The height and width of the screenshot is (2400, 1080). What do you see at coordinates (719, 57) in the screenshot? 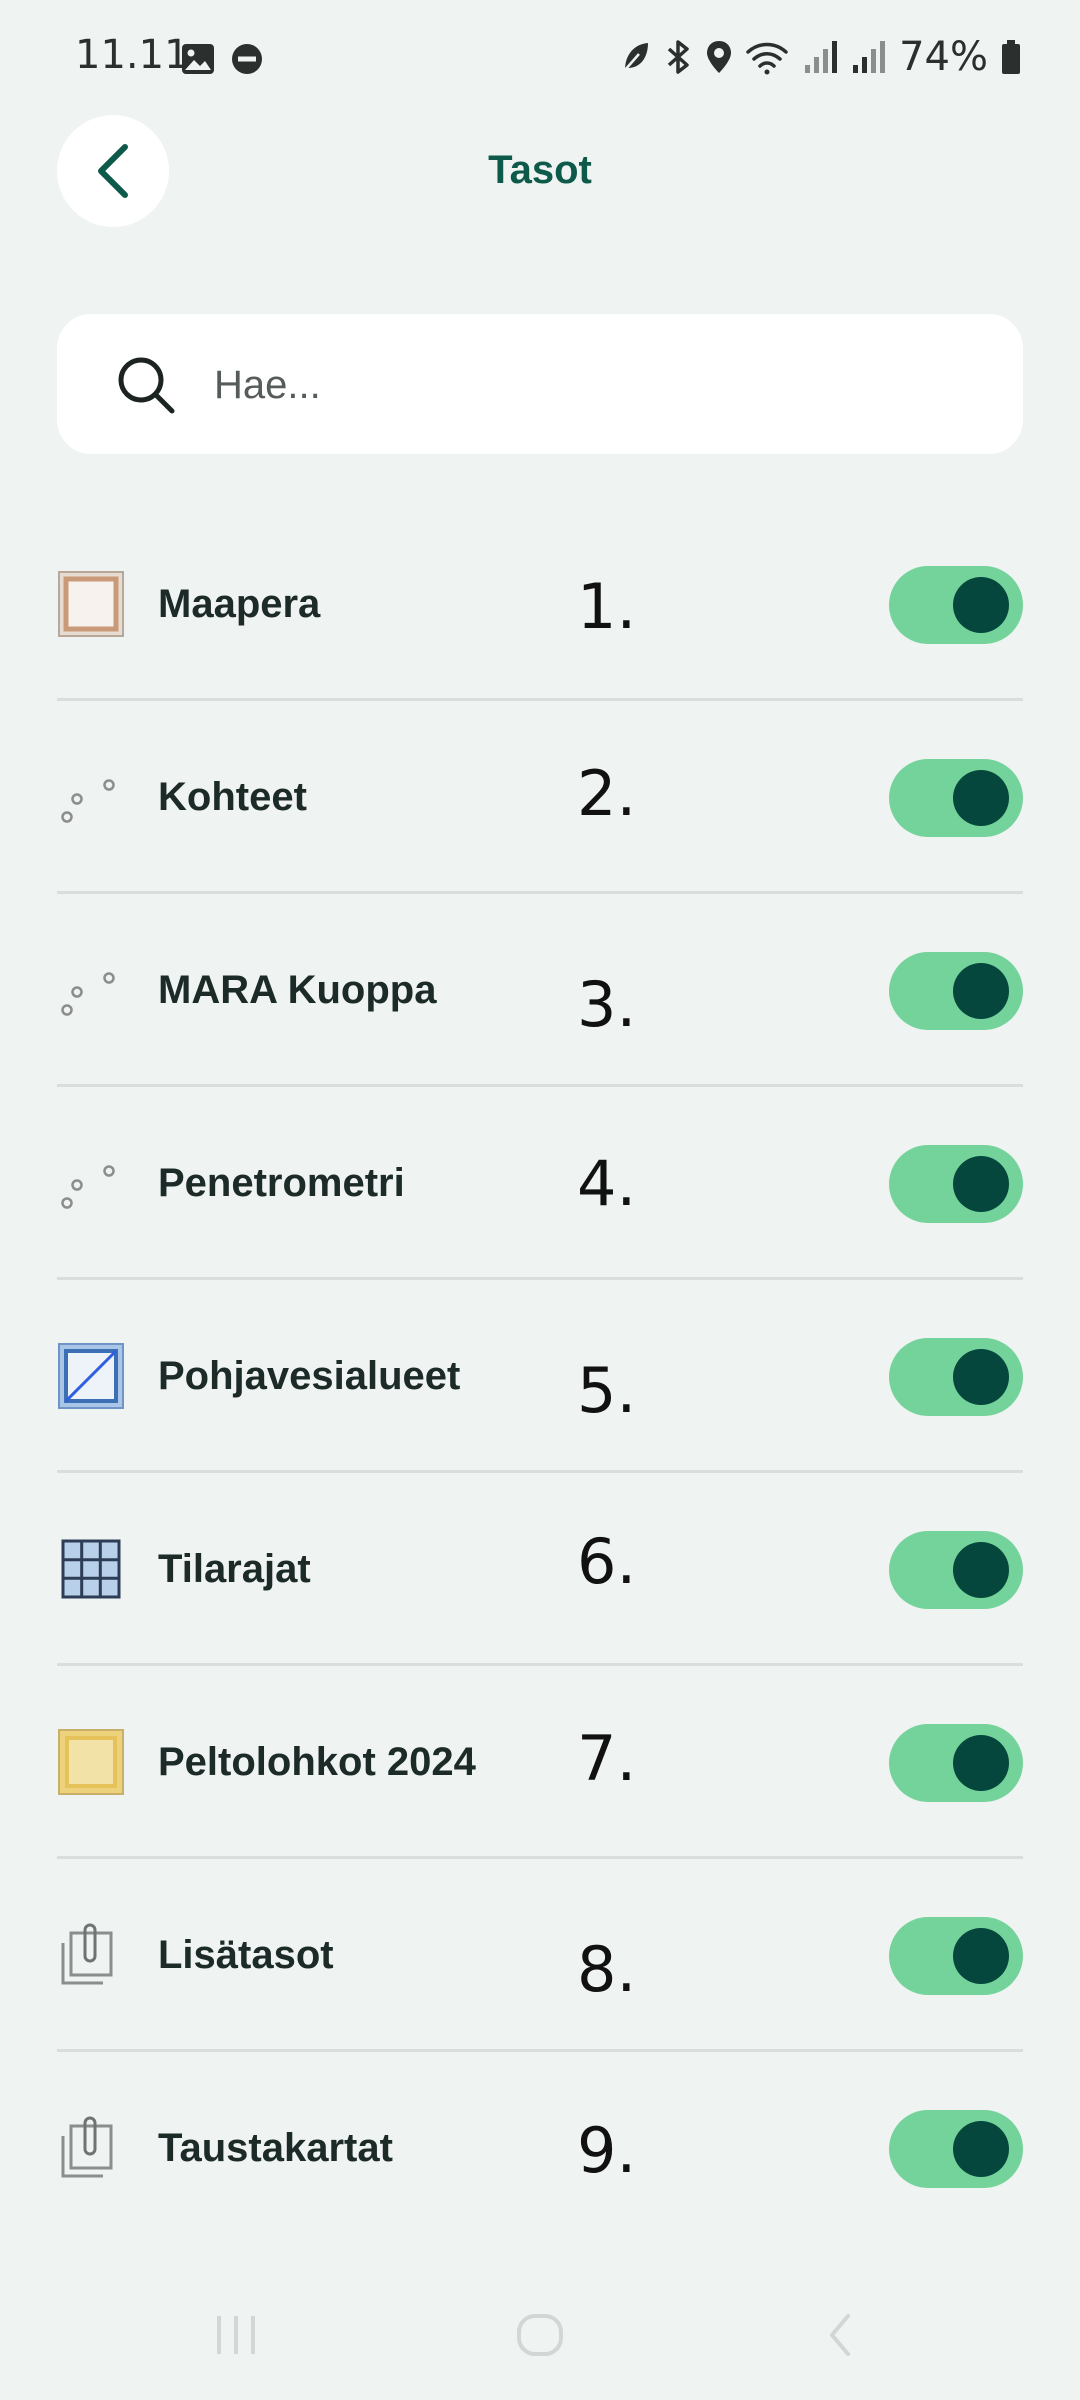
I see `location-icon` at bounding box center [719, 57].